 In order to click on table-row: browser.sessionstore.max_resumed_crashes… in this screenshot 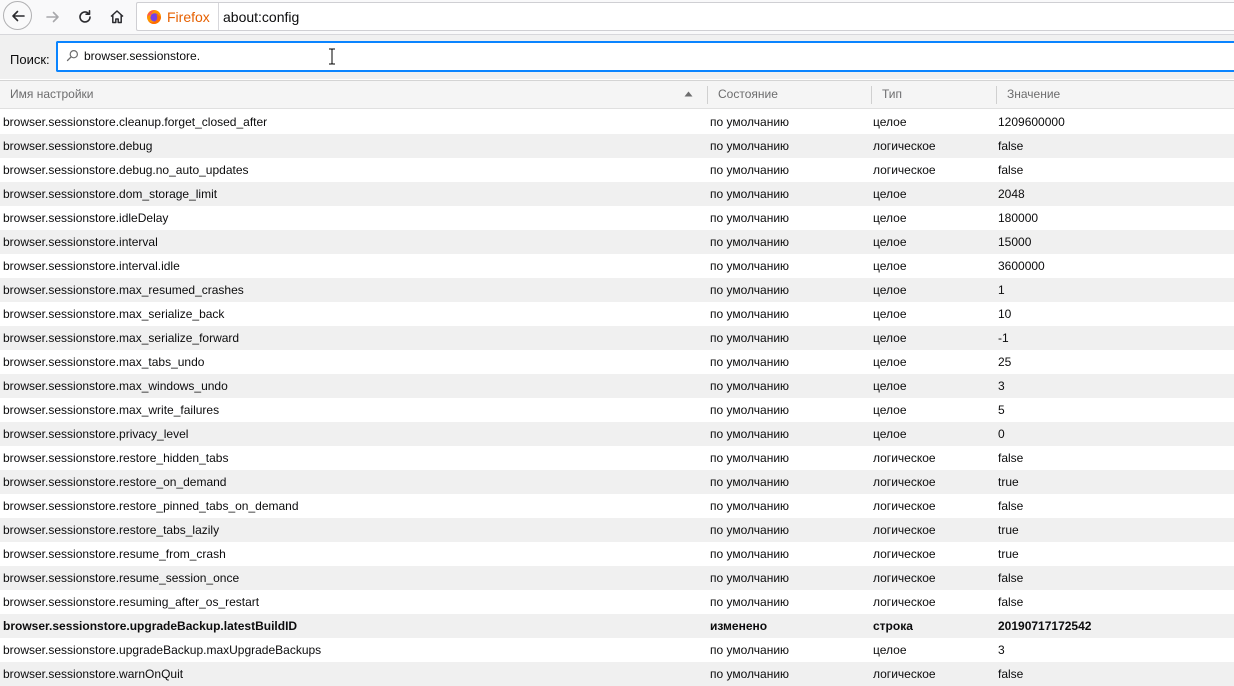, I will do `click(617, 290)`.